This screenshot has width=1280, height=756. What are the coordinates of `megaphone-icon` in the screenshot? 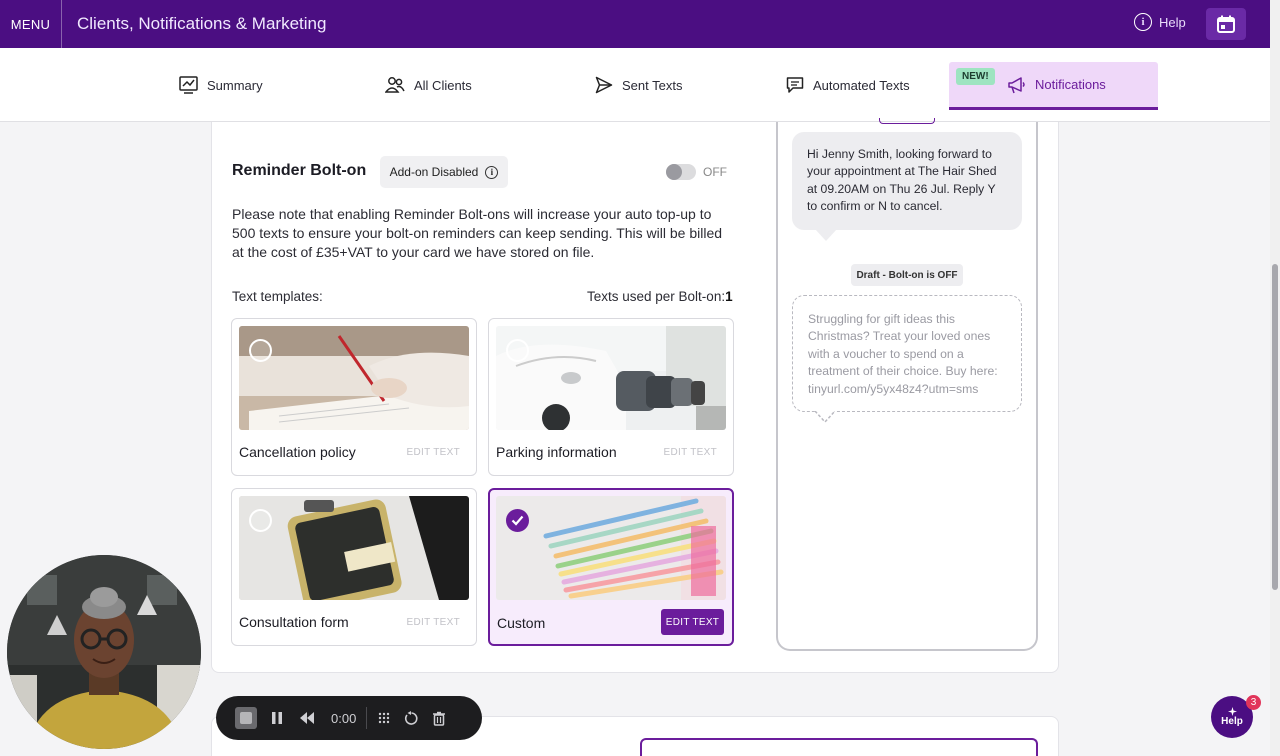 It's located at (1016, 84).